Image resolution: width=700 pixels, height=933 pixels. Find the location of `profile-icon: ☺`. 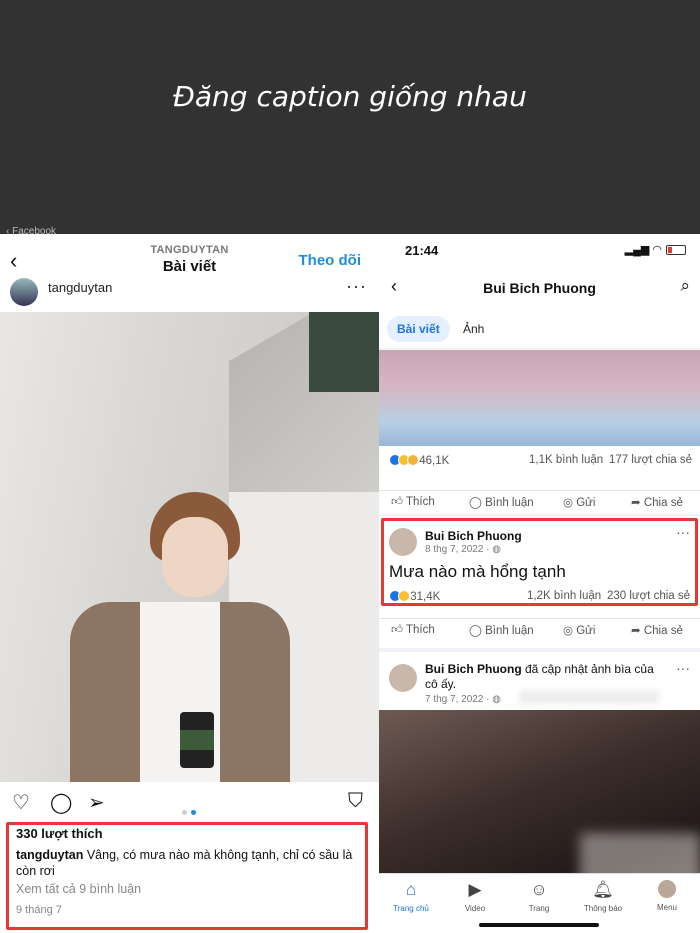

profile-icon: ☺ is located at coordinates (539, 889).